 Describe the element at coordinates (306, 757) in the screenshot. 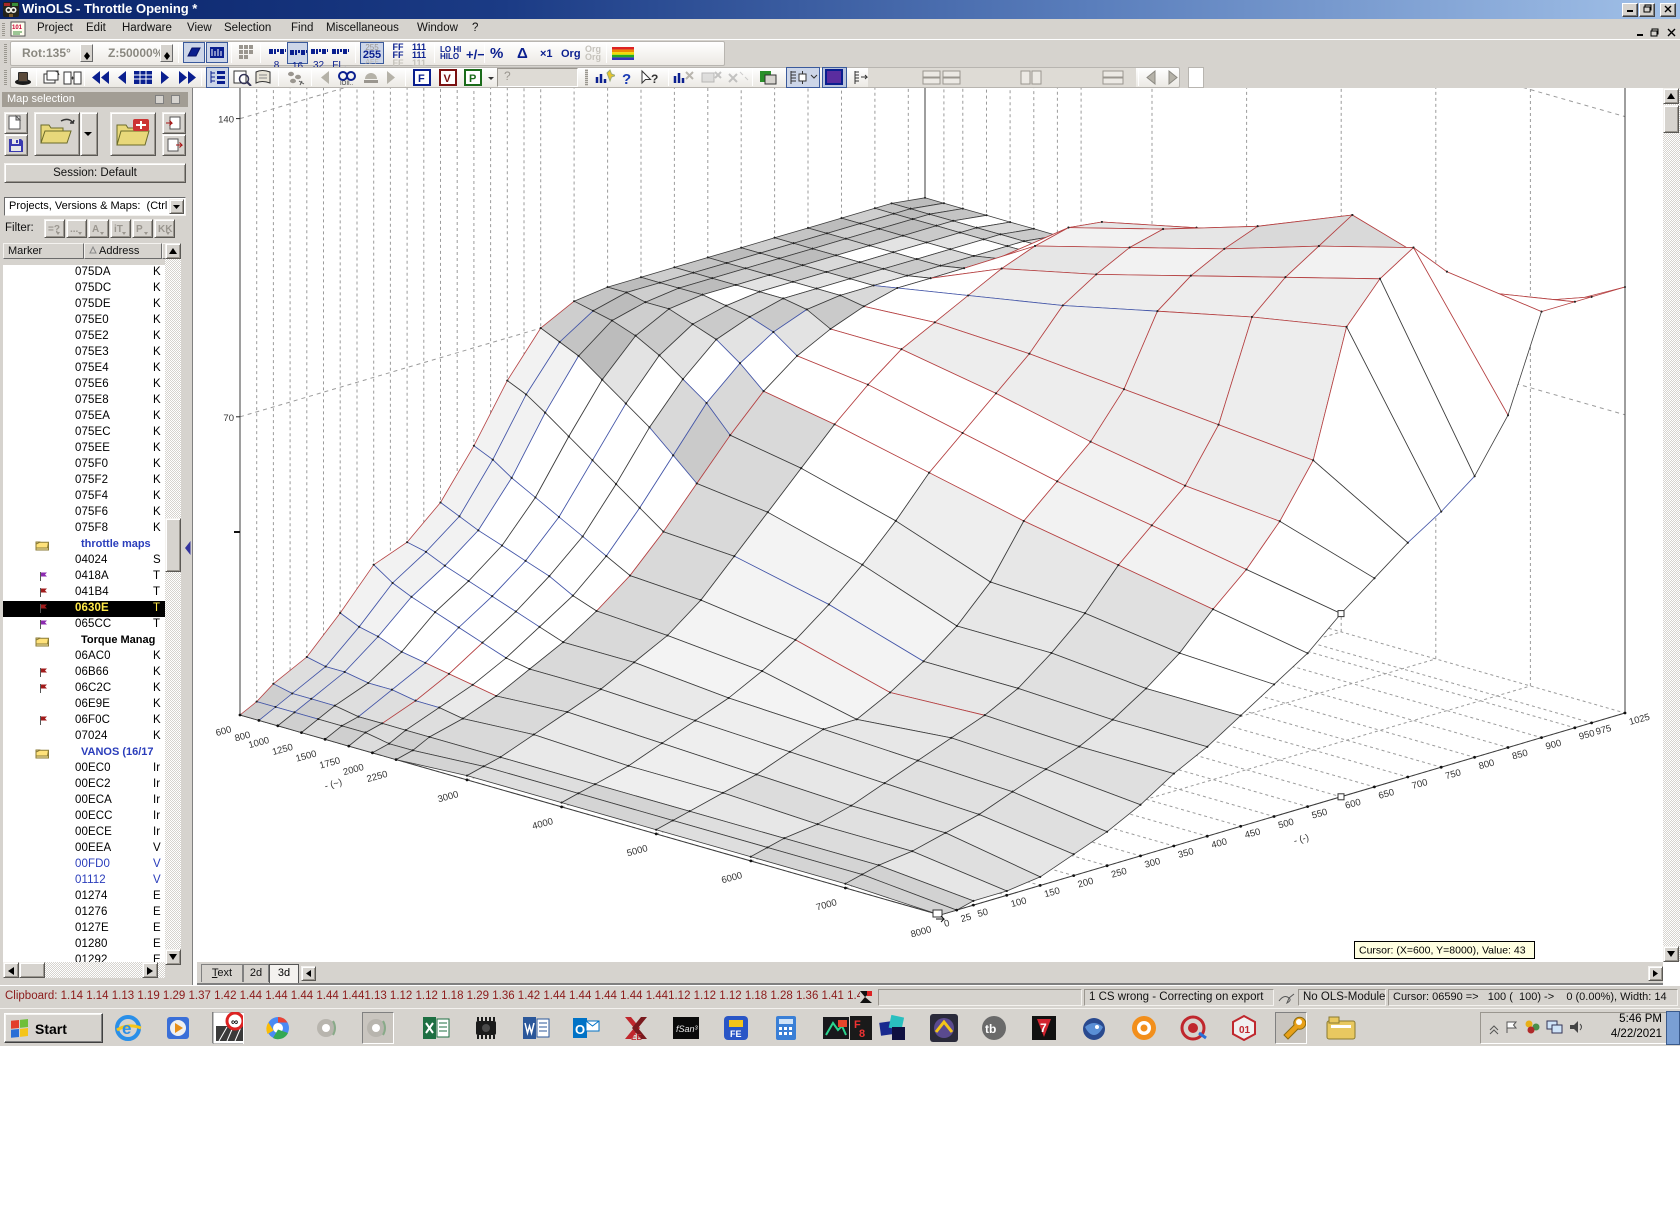

I see `svg-text: 1500` at that location.